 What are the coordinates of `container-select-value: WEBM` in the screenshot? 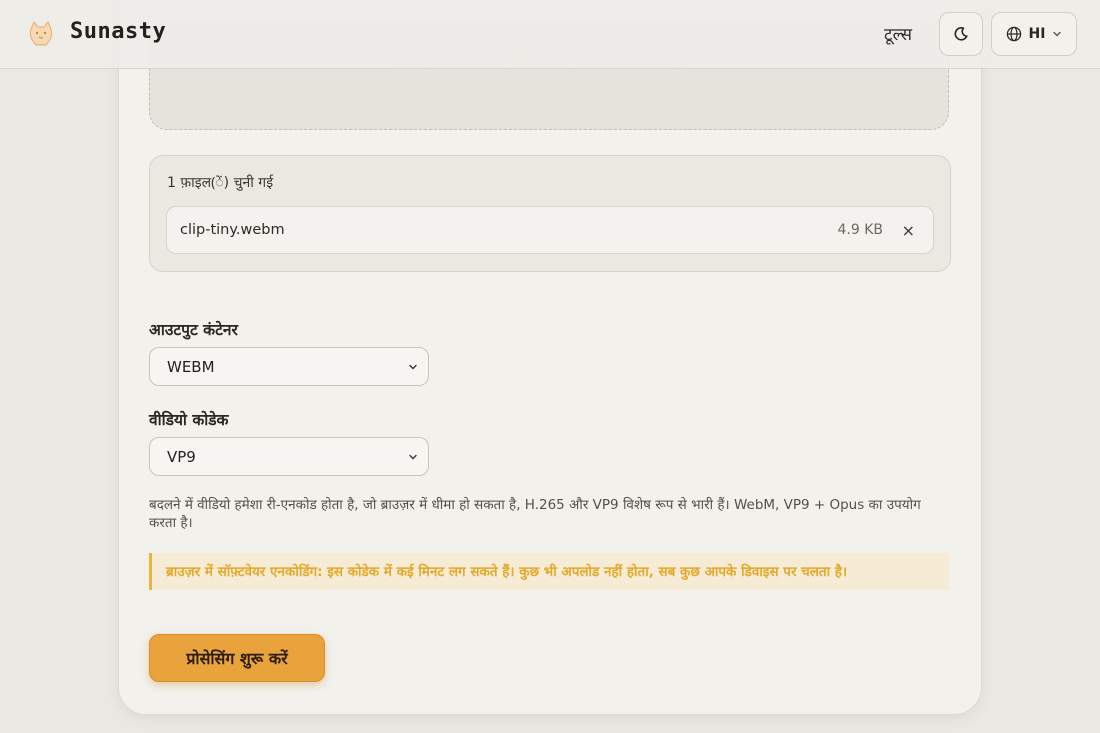 It's located at (191, 367).